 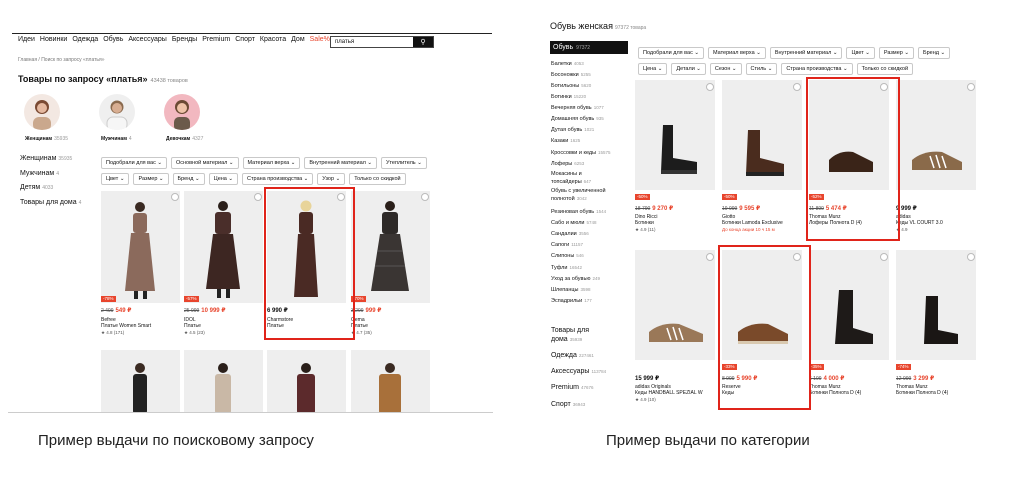 I want to click on women-avatar, so click(x=42, y=112).